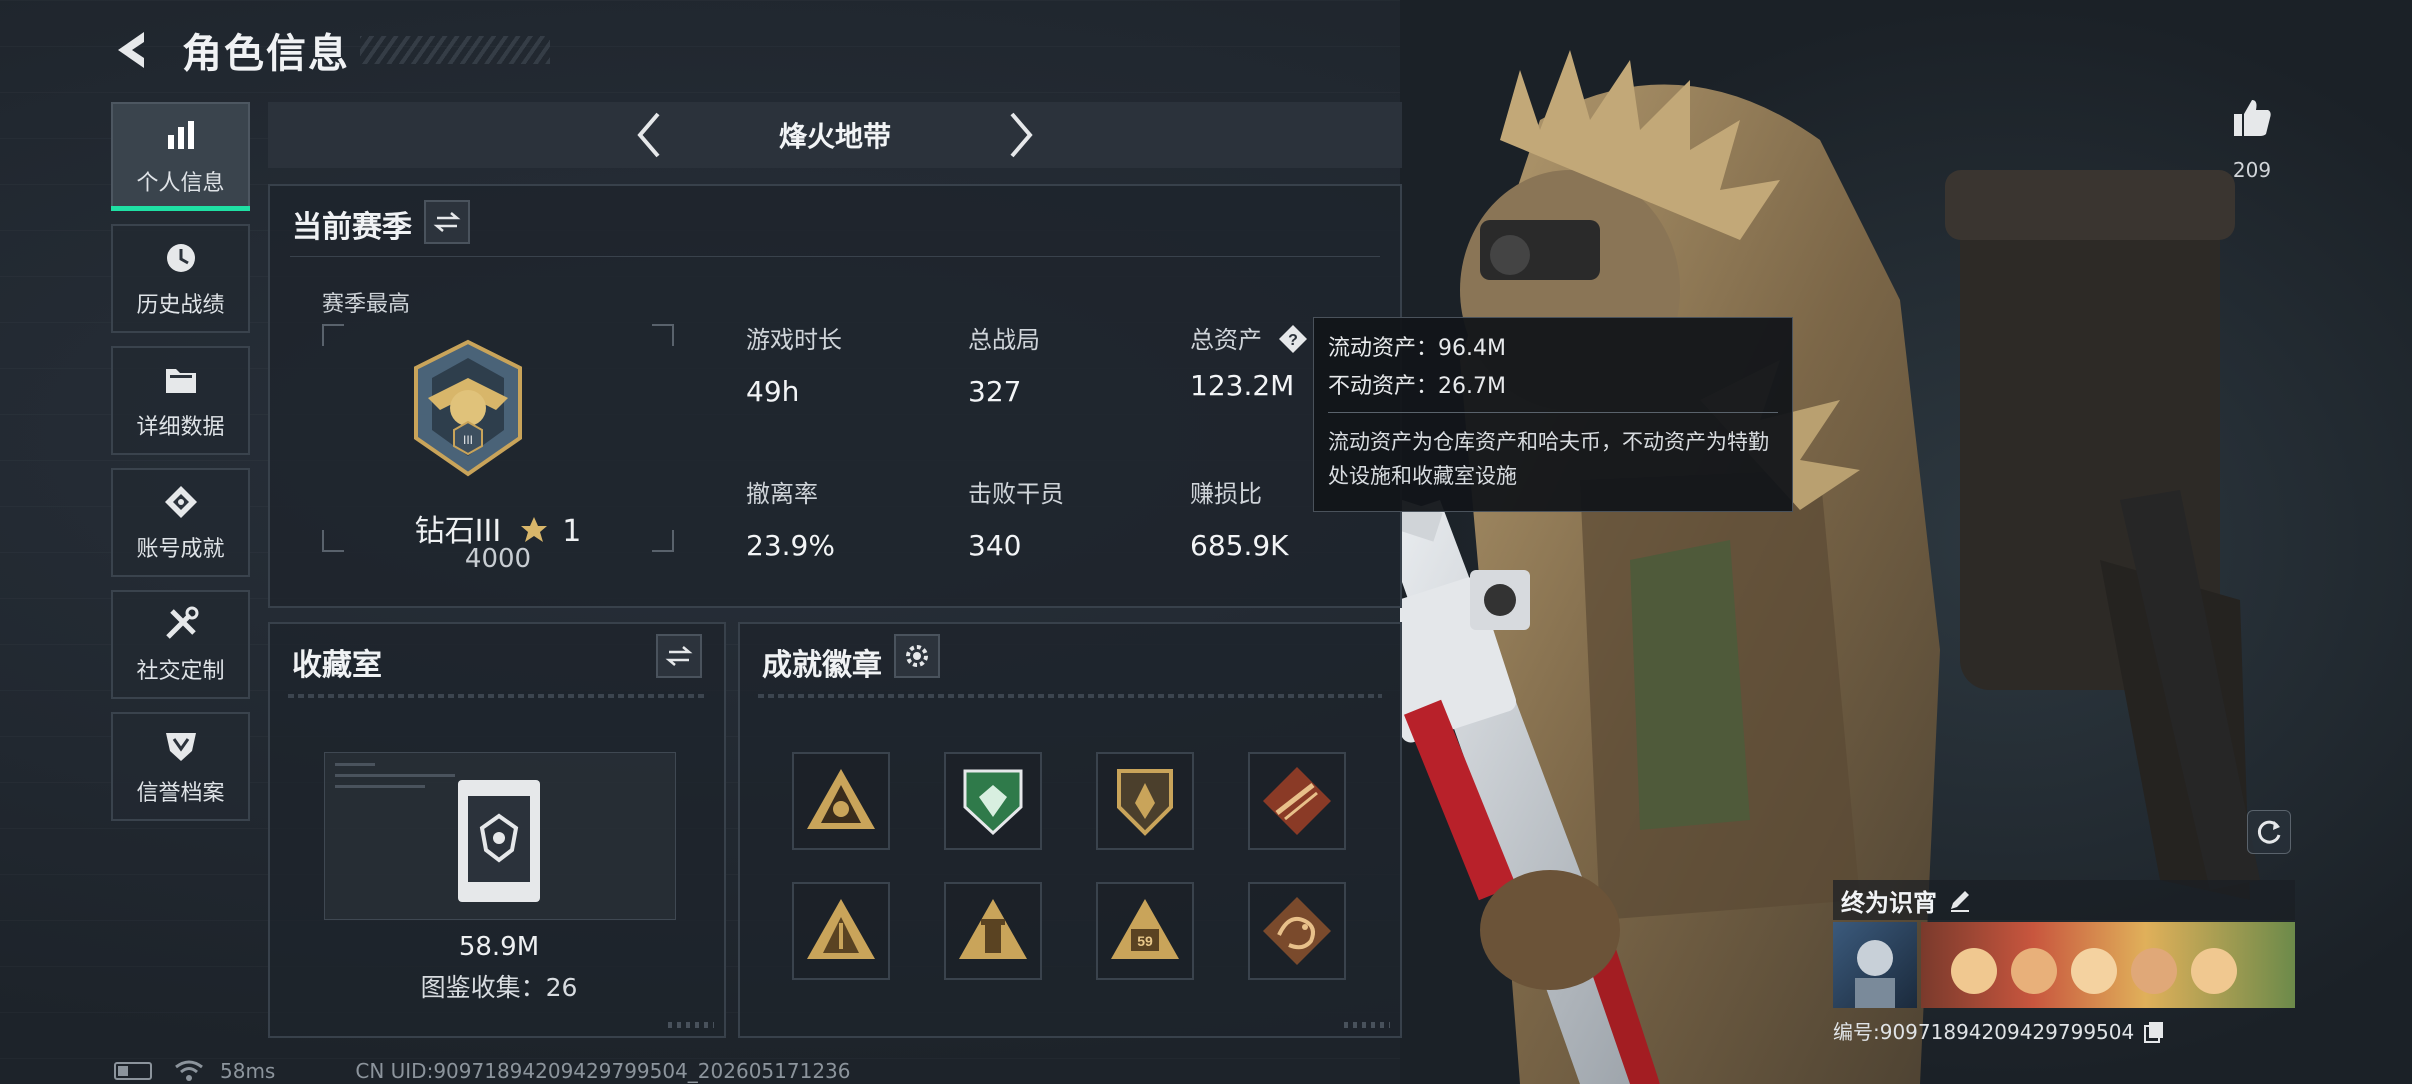 This screenshot has height=1084, width=2412. What do you see at coordinates (180, 671) in the screenshot?
I see `sidebar-item-label: 社交定制` at bounding box center [180, 671].